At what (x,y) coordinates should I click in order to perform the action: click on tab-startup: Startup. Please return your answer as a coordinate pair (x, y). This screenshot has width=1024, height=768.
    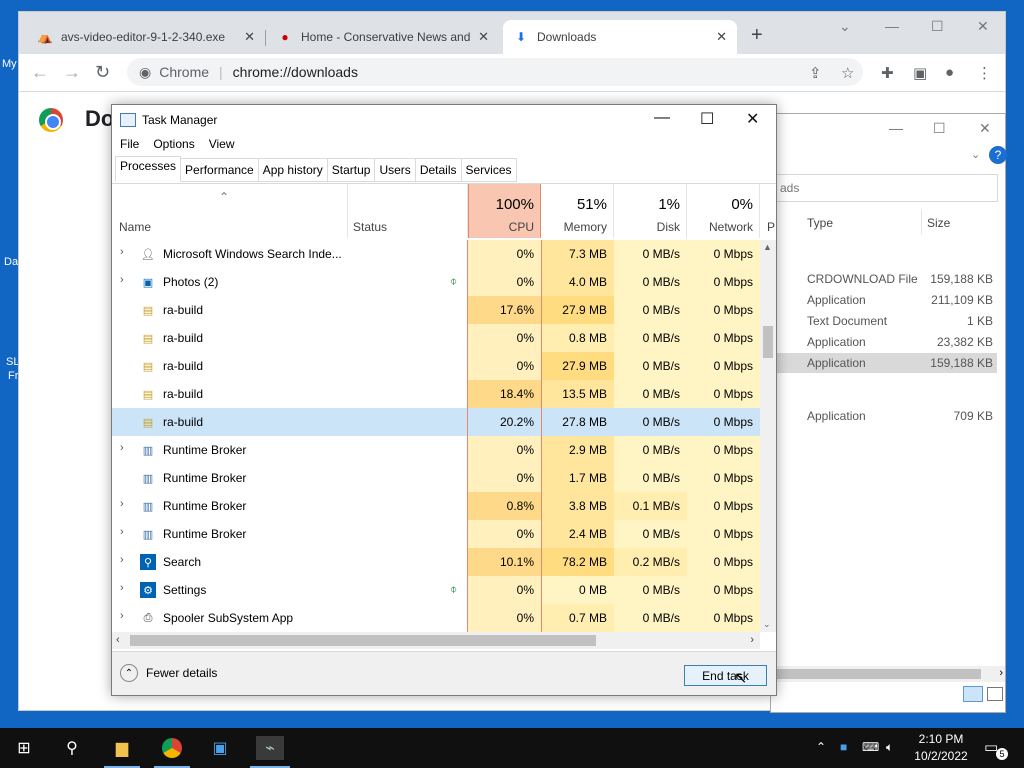
    Looking at the image, I should click on (351, 170).